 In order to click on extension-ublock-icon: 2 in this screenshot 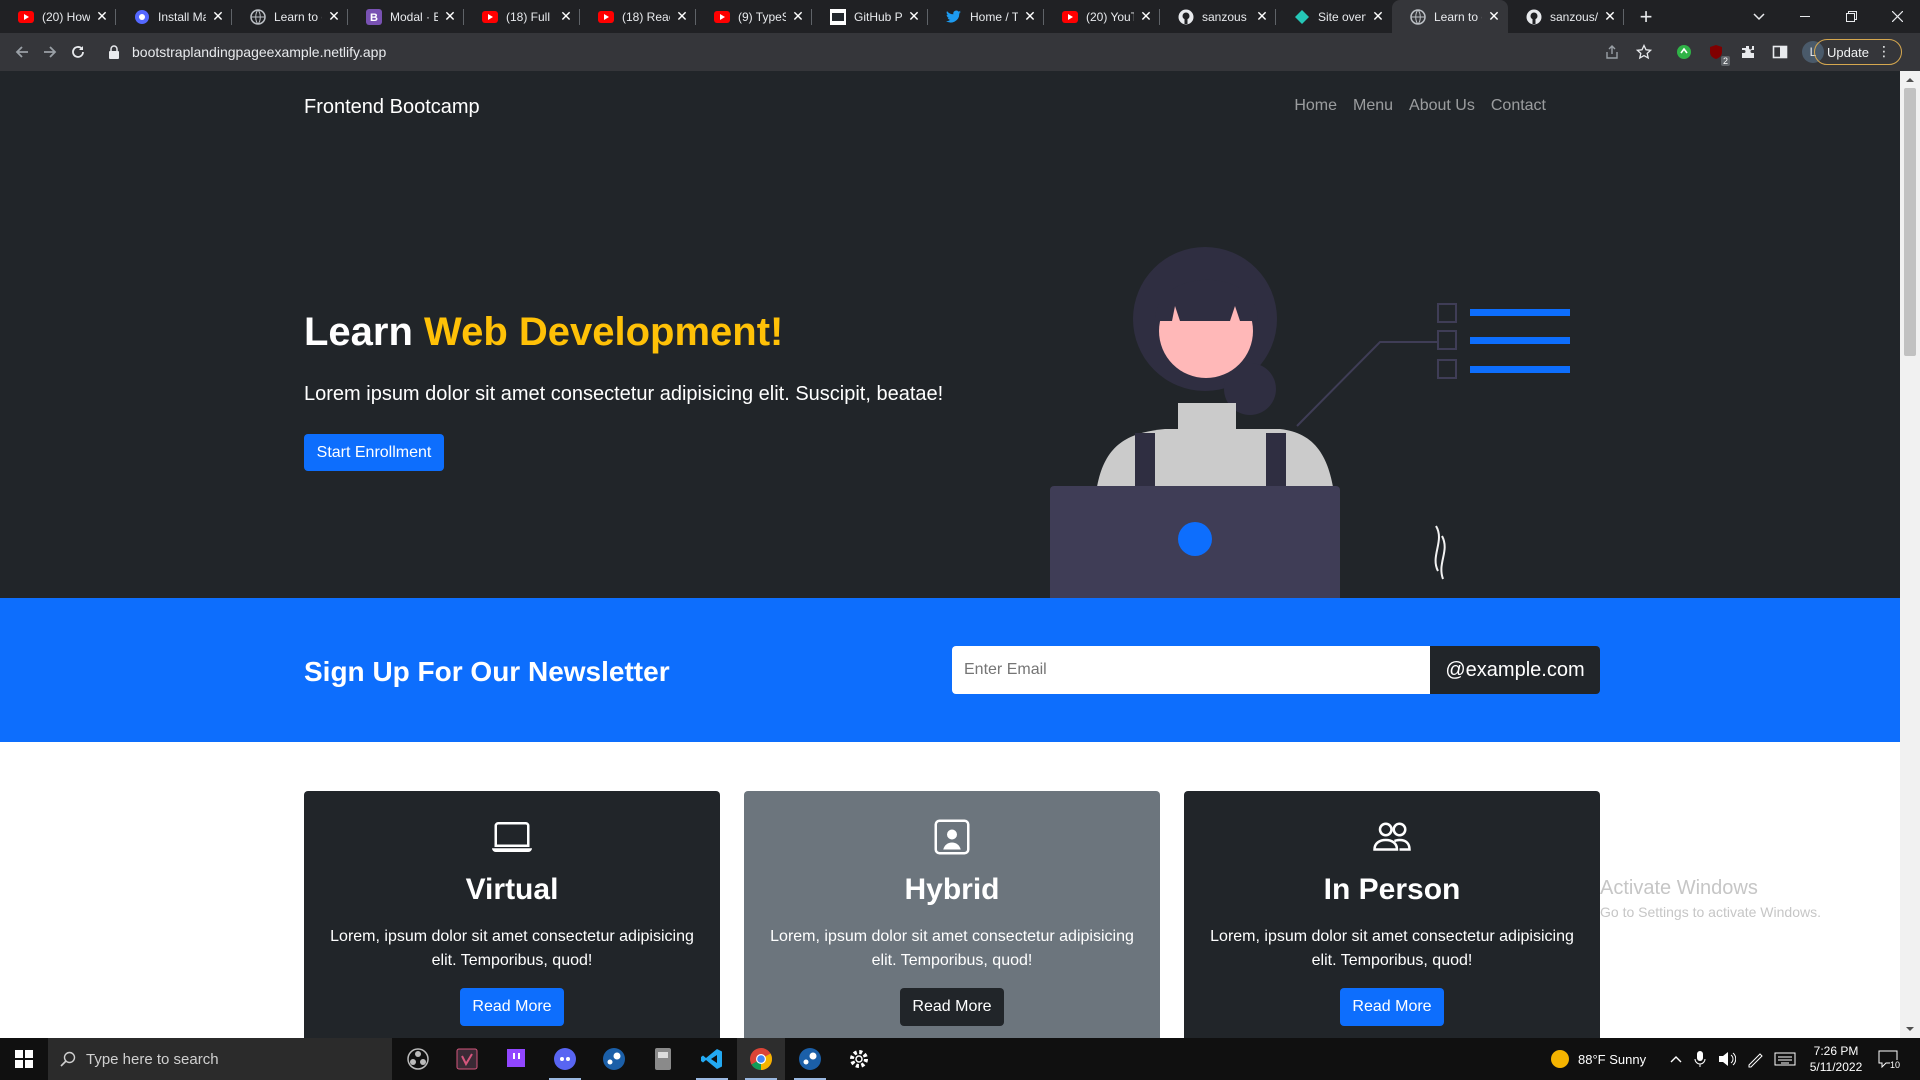, I will do `click(1718, 54)`.